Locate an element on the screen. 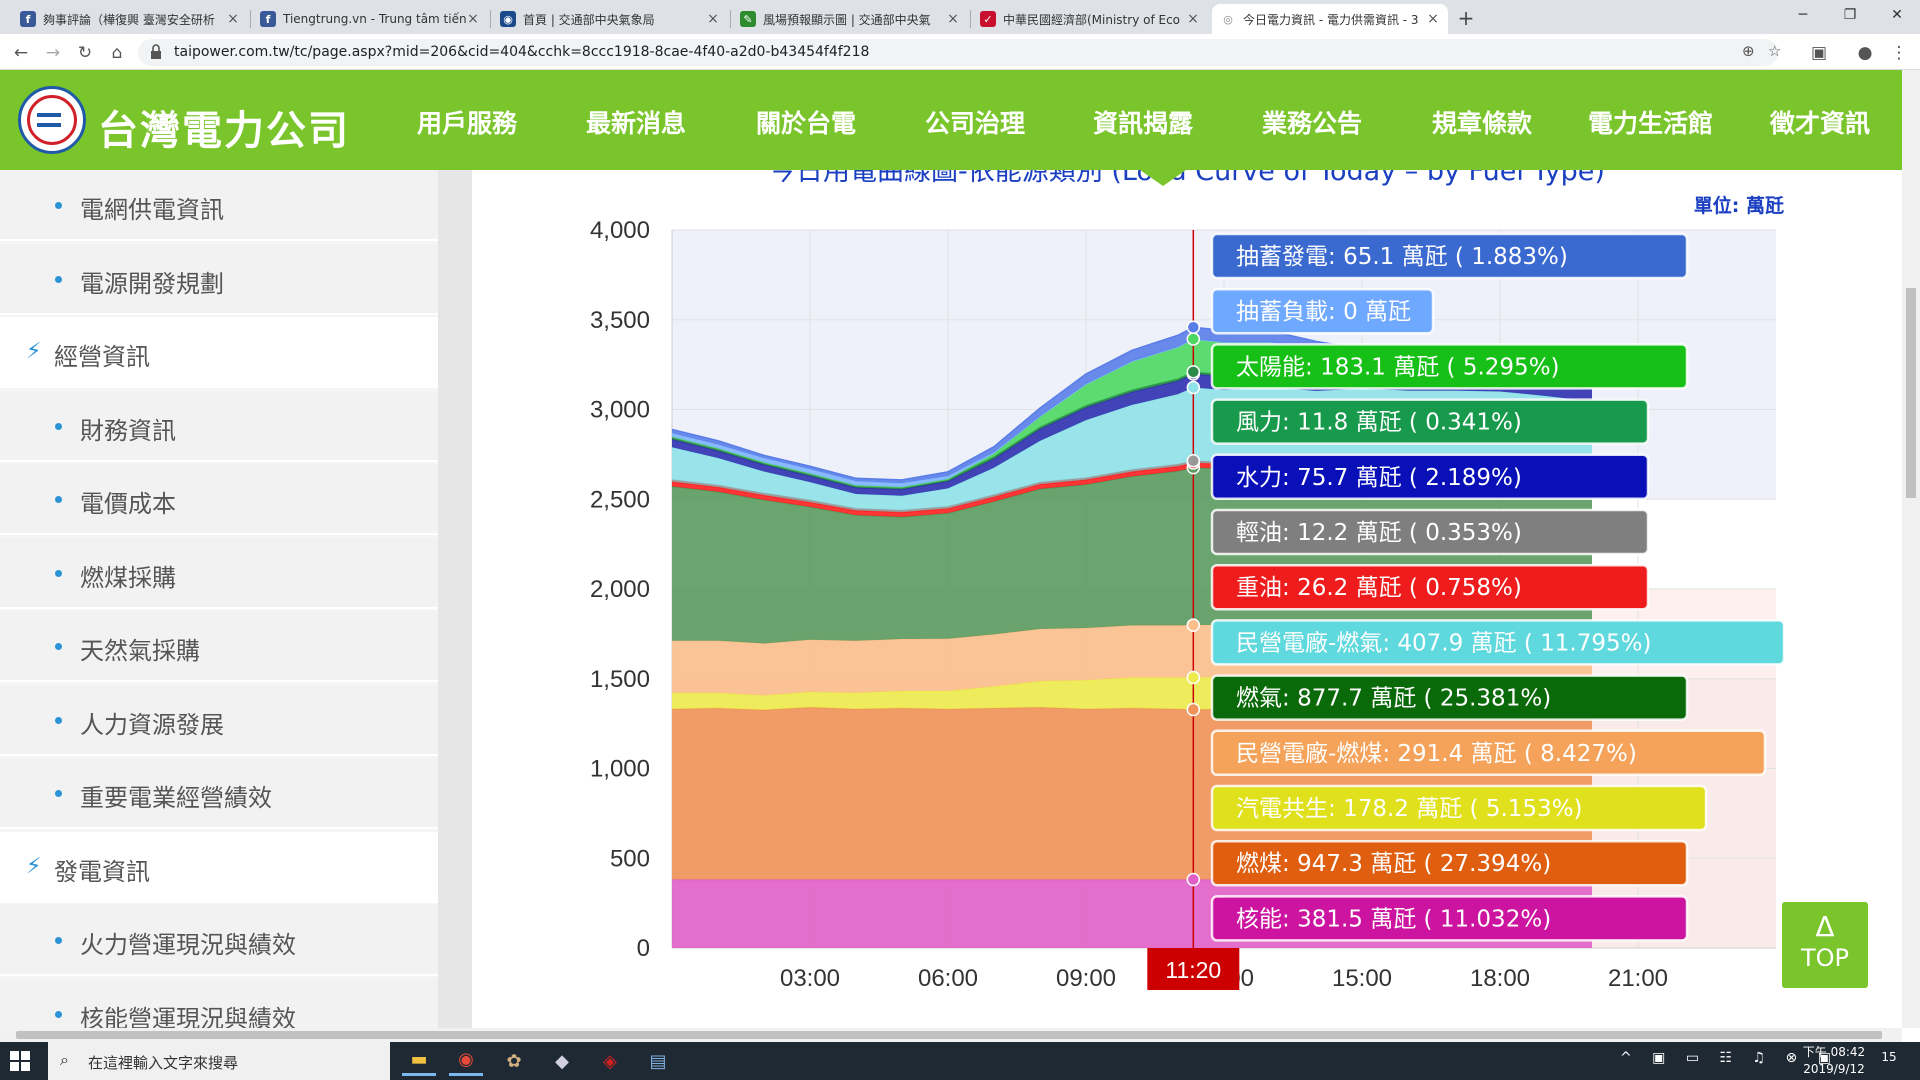  sidebar-item: 火力營運現況與績效 is located at coordinates (219, 940).